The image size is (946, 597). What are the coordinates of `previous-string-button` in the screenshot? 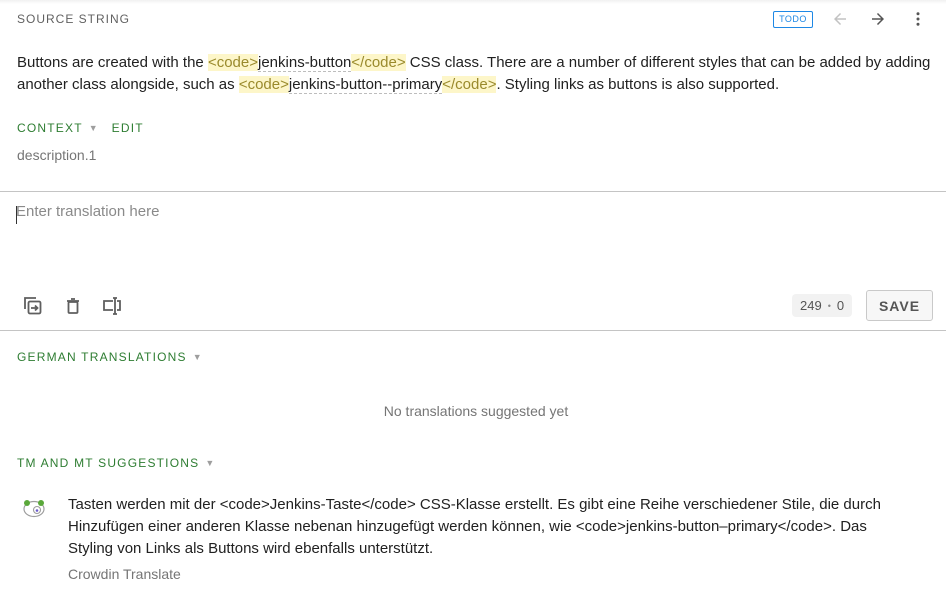 It's located at (840, 19).